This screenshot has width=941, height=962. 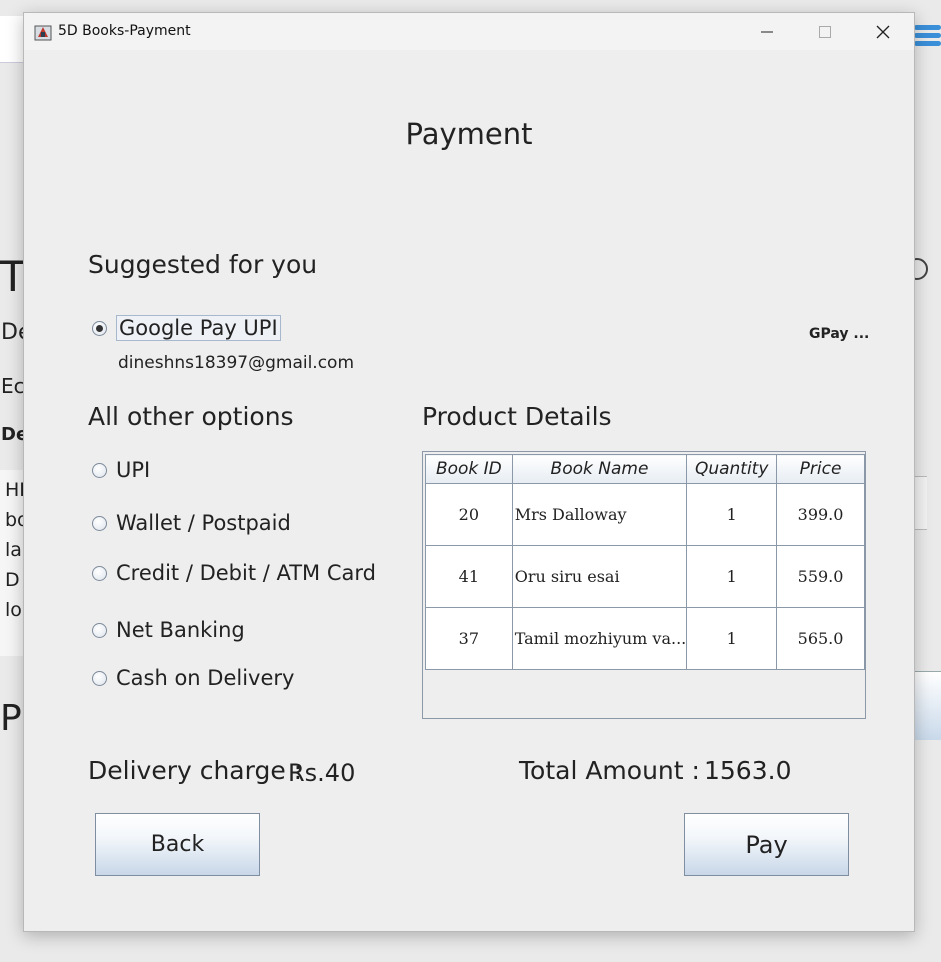 What do you see at coordinates (13, 276) in the screenshot?
I see `background-fragment: T` at bounding box center [13, 276].